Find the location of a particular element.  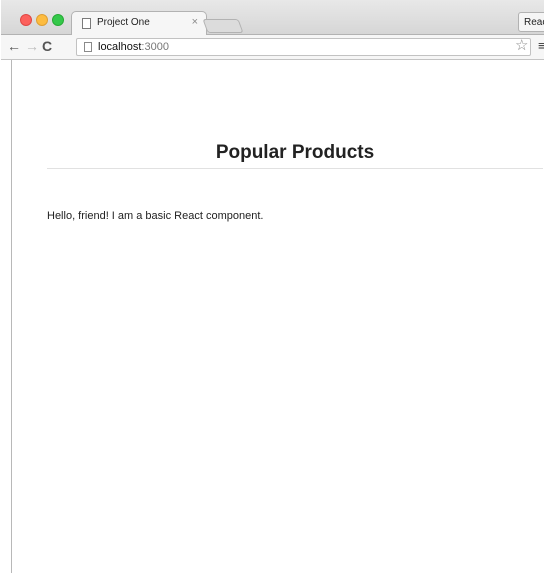

tab-project-one: Project One × is located at coordinates (139, 23).